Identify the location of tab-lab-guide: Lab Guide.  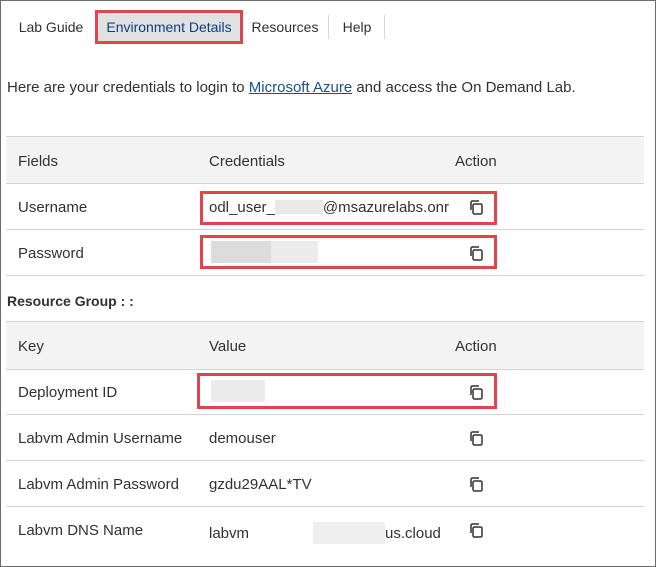
(51, 27).